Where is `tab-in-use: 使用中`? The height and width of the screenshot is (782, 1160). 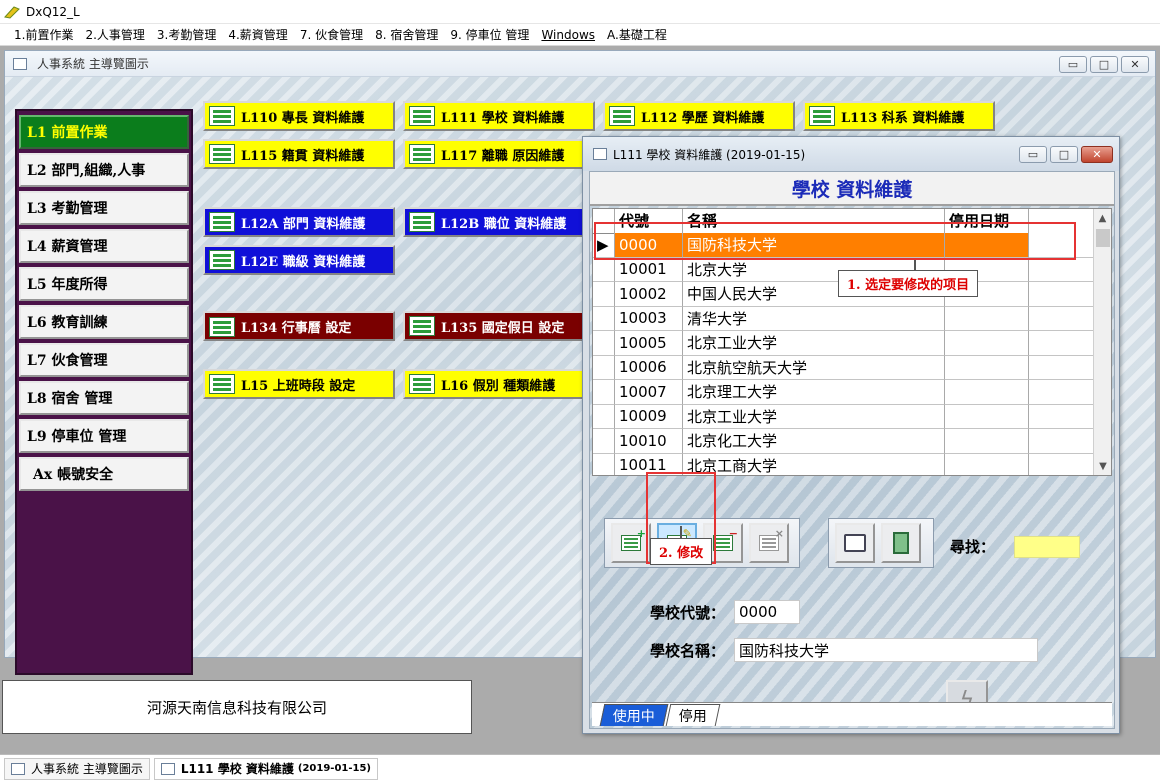
tab-in-use: 使用中 is located at coordinates (634, 715).